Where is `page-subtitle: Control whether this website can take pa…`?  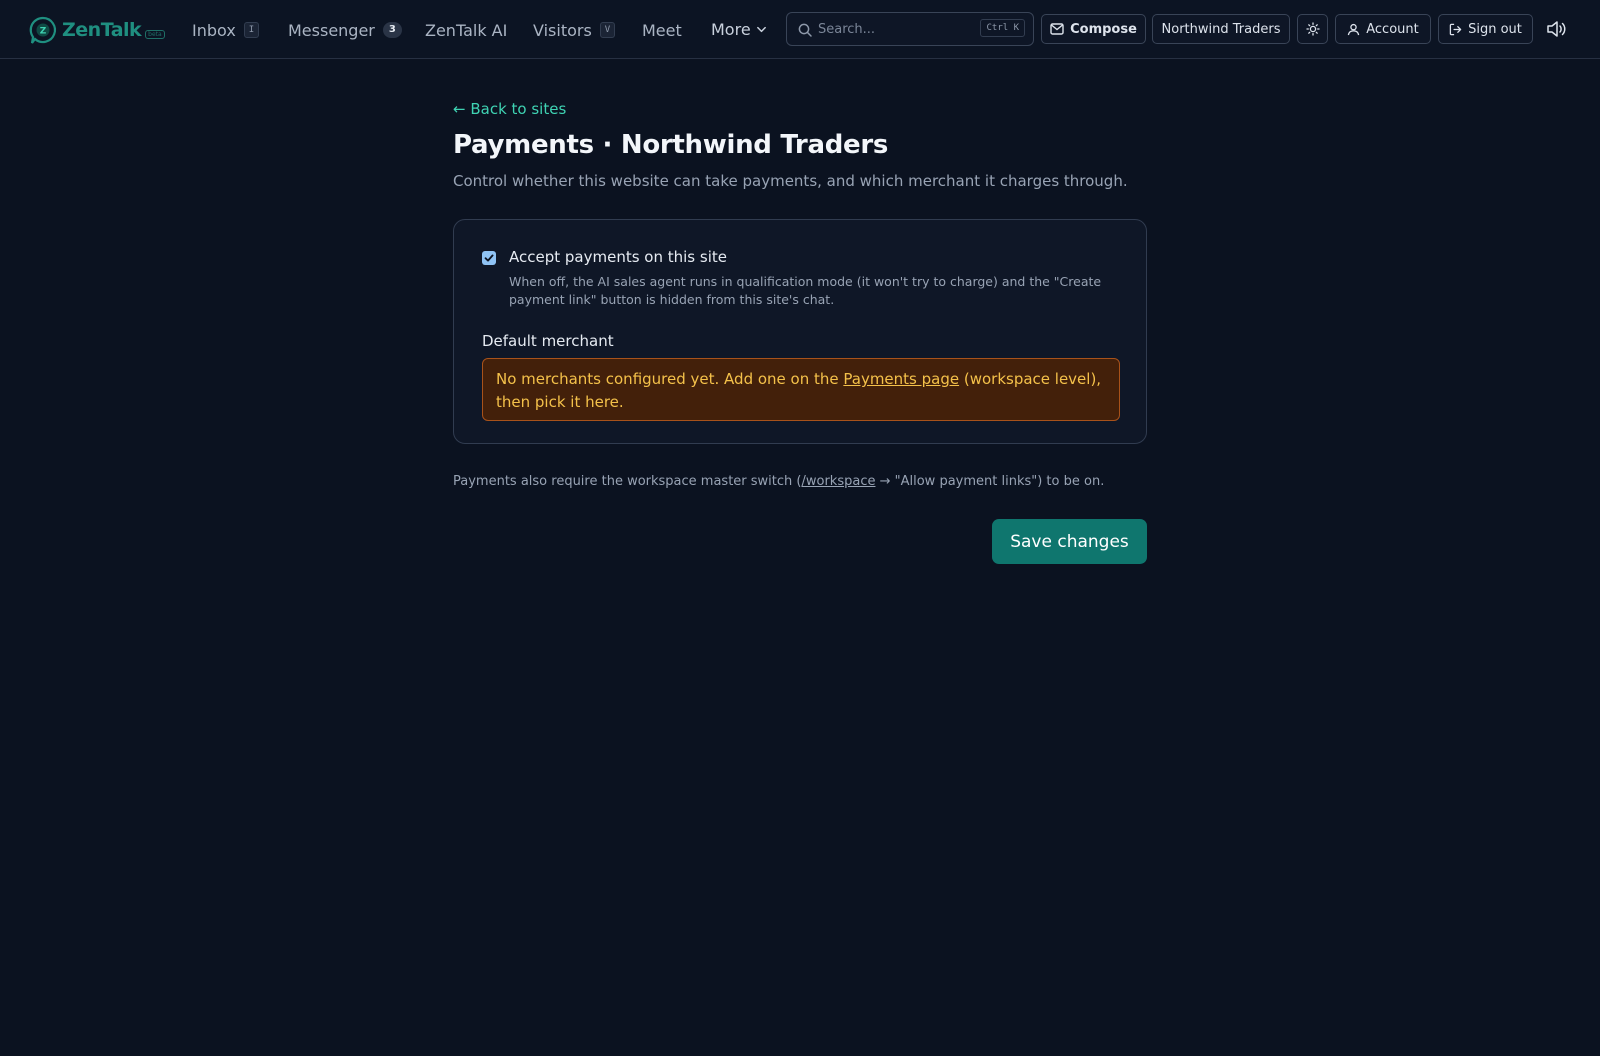 page-subtitle: Control whether this website can take pa… is located at coordinates (790, 181).